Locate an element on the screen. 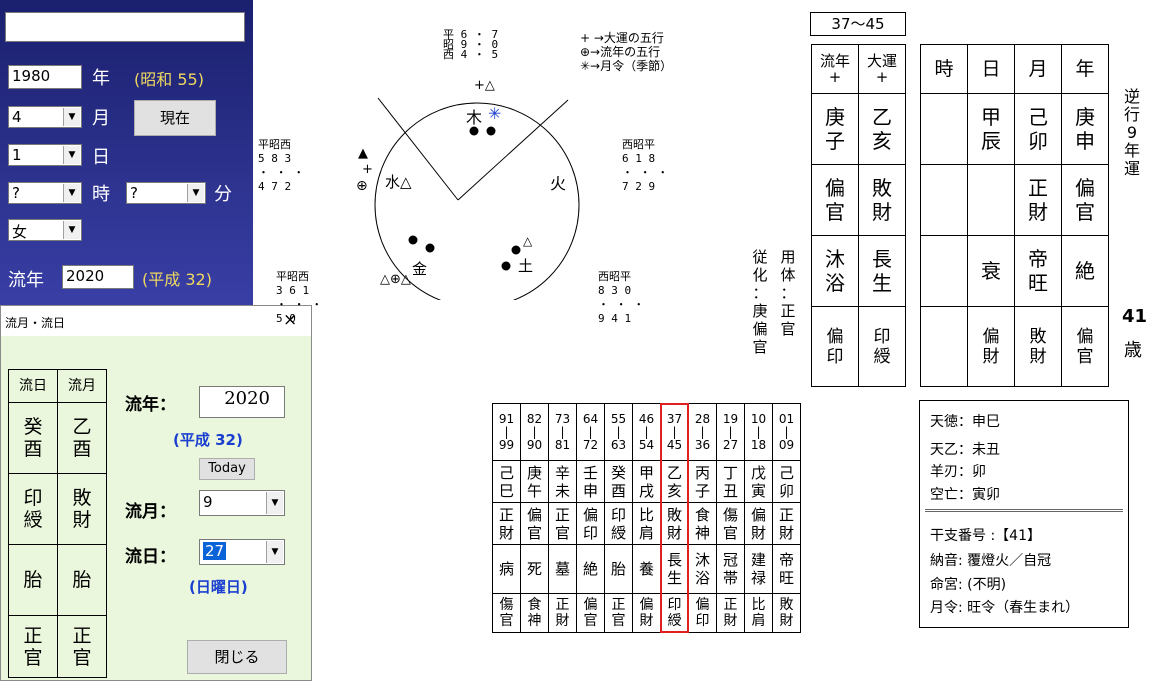 This screenshot has width=1175, height=682. daiun-kanshi-cell: 己 巳 is located at coordinates (506, 481).